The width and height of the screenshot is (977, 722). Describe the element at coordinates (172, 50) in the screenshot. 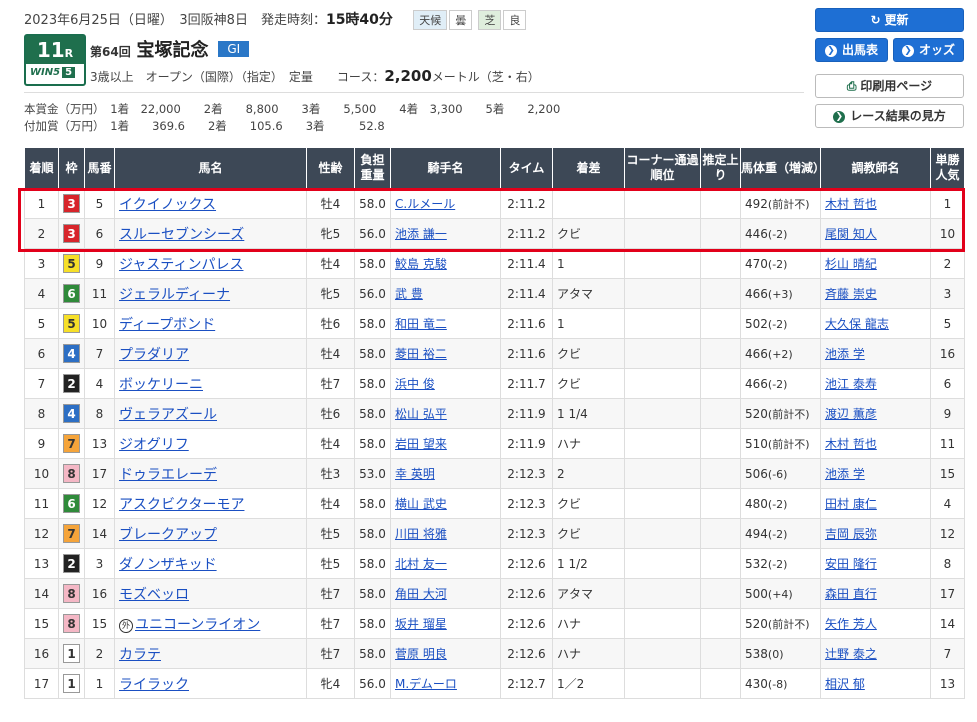

I see `race-name: 宝塚記念` at that location.